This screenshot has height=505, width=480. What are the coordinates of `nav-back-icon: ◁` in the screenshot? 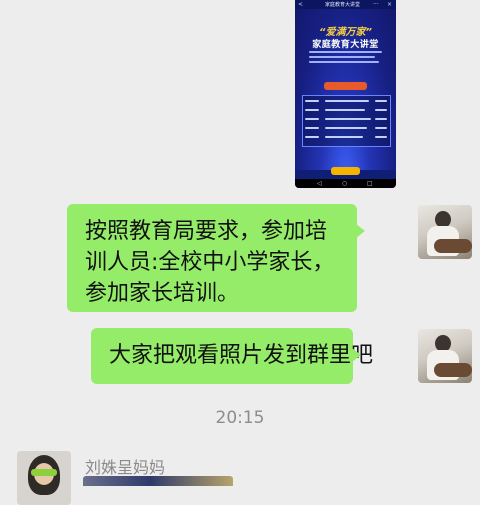 It's located at (319, 183).